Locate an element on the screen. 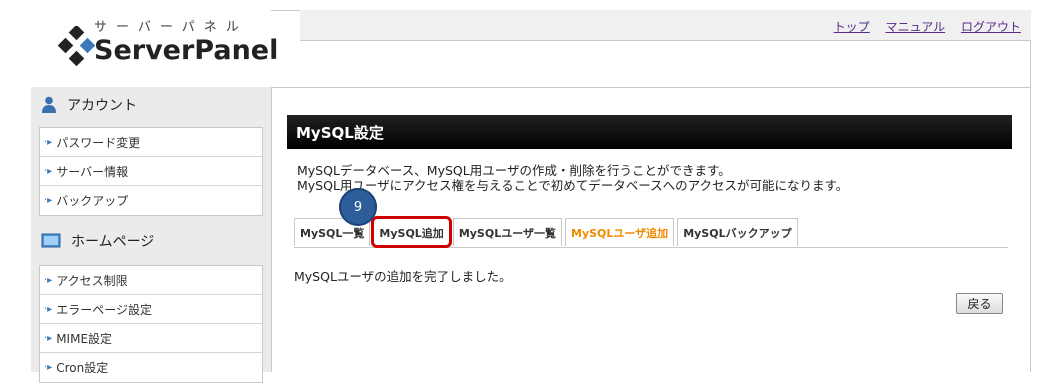  sidebar-item-label: MIME設定 is located at coordinates (84, 338).